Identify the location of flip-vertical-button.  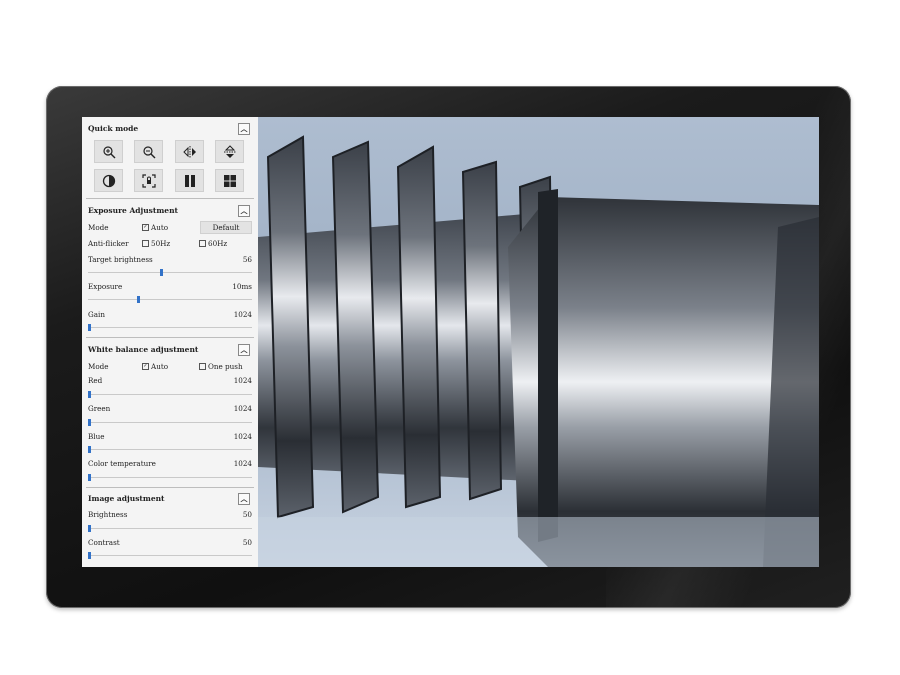
(229, 151).